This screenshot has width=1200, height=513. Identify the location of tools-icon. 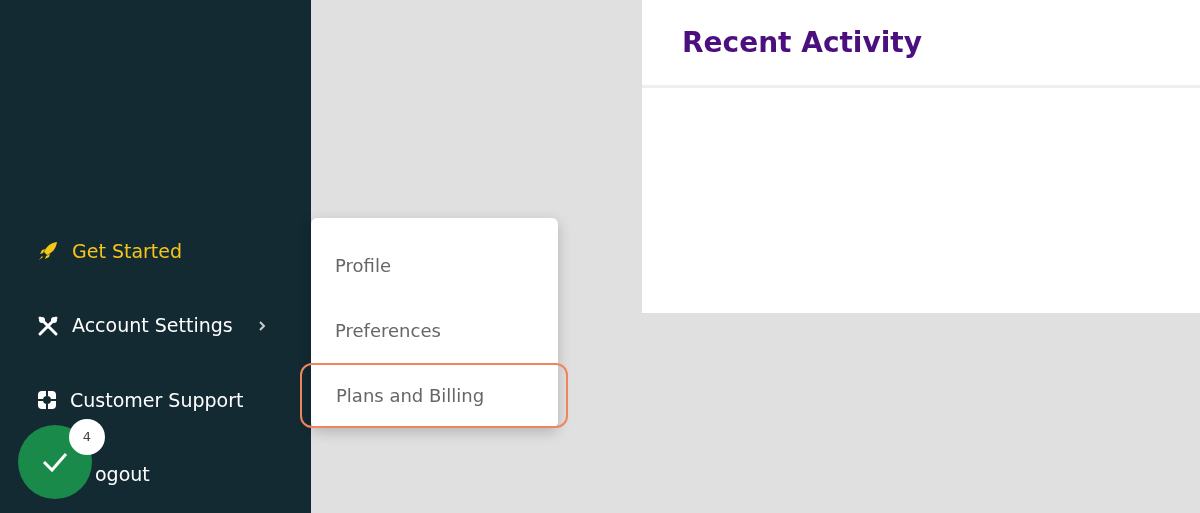
(48, 325).